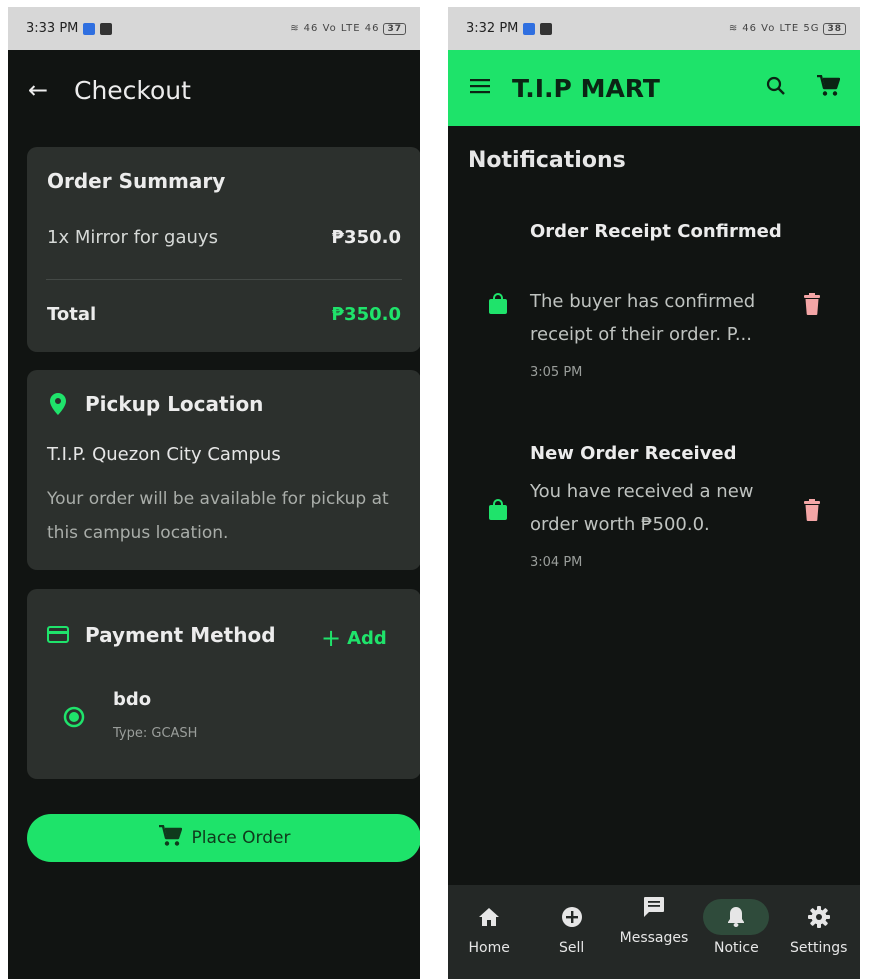 This screenshot has width=873, height=979. What do you see at coordinates (489, 948) in the screenshot?
I see `nav-home-label: Home` at bounding box center [489, 948].